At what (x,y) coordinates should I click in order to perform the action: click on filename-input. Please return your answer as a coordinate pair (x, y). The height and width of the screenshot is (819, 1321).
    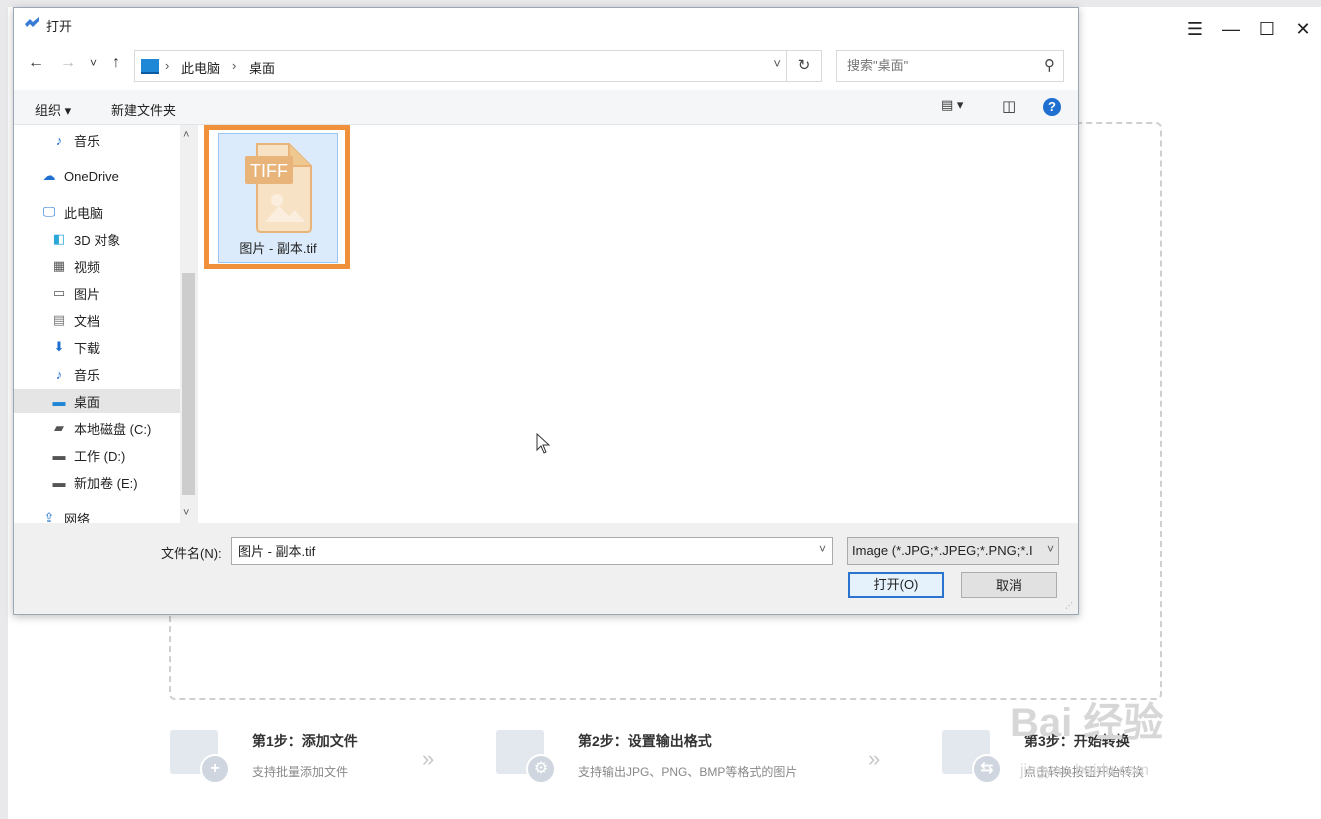
    Looking at the image, I should click on (518, 550).